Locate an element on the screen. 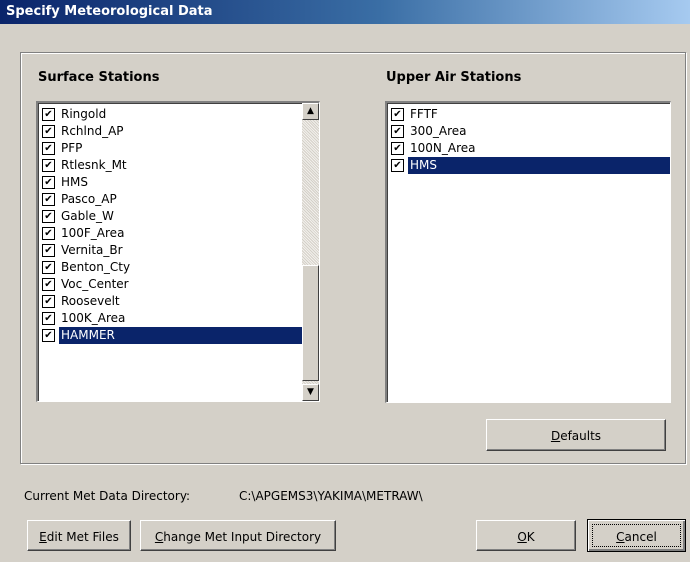 This screenshot has width=690, height=562. change-directory-label: Change Met Input Directory is located at coordinates (238, 536).